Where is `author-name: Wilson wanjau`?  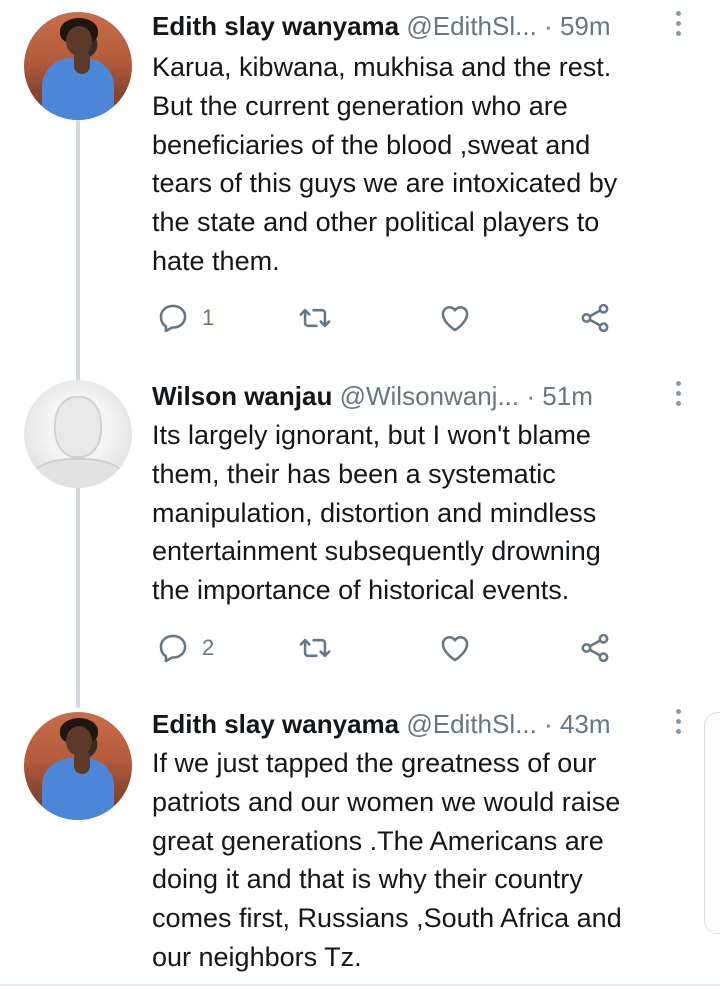
author-name: Wilson wanjau is located at coordinates (242, 396).